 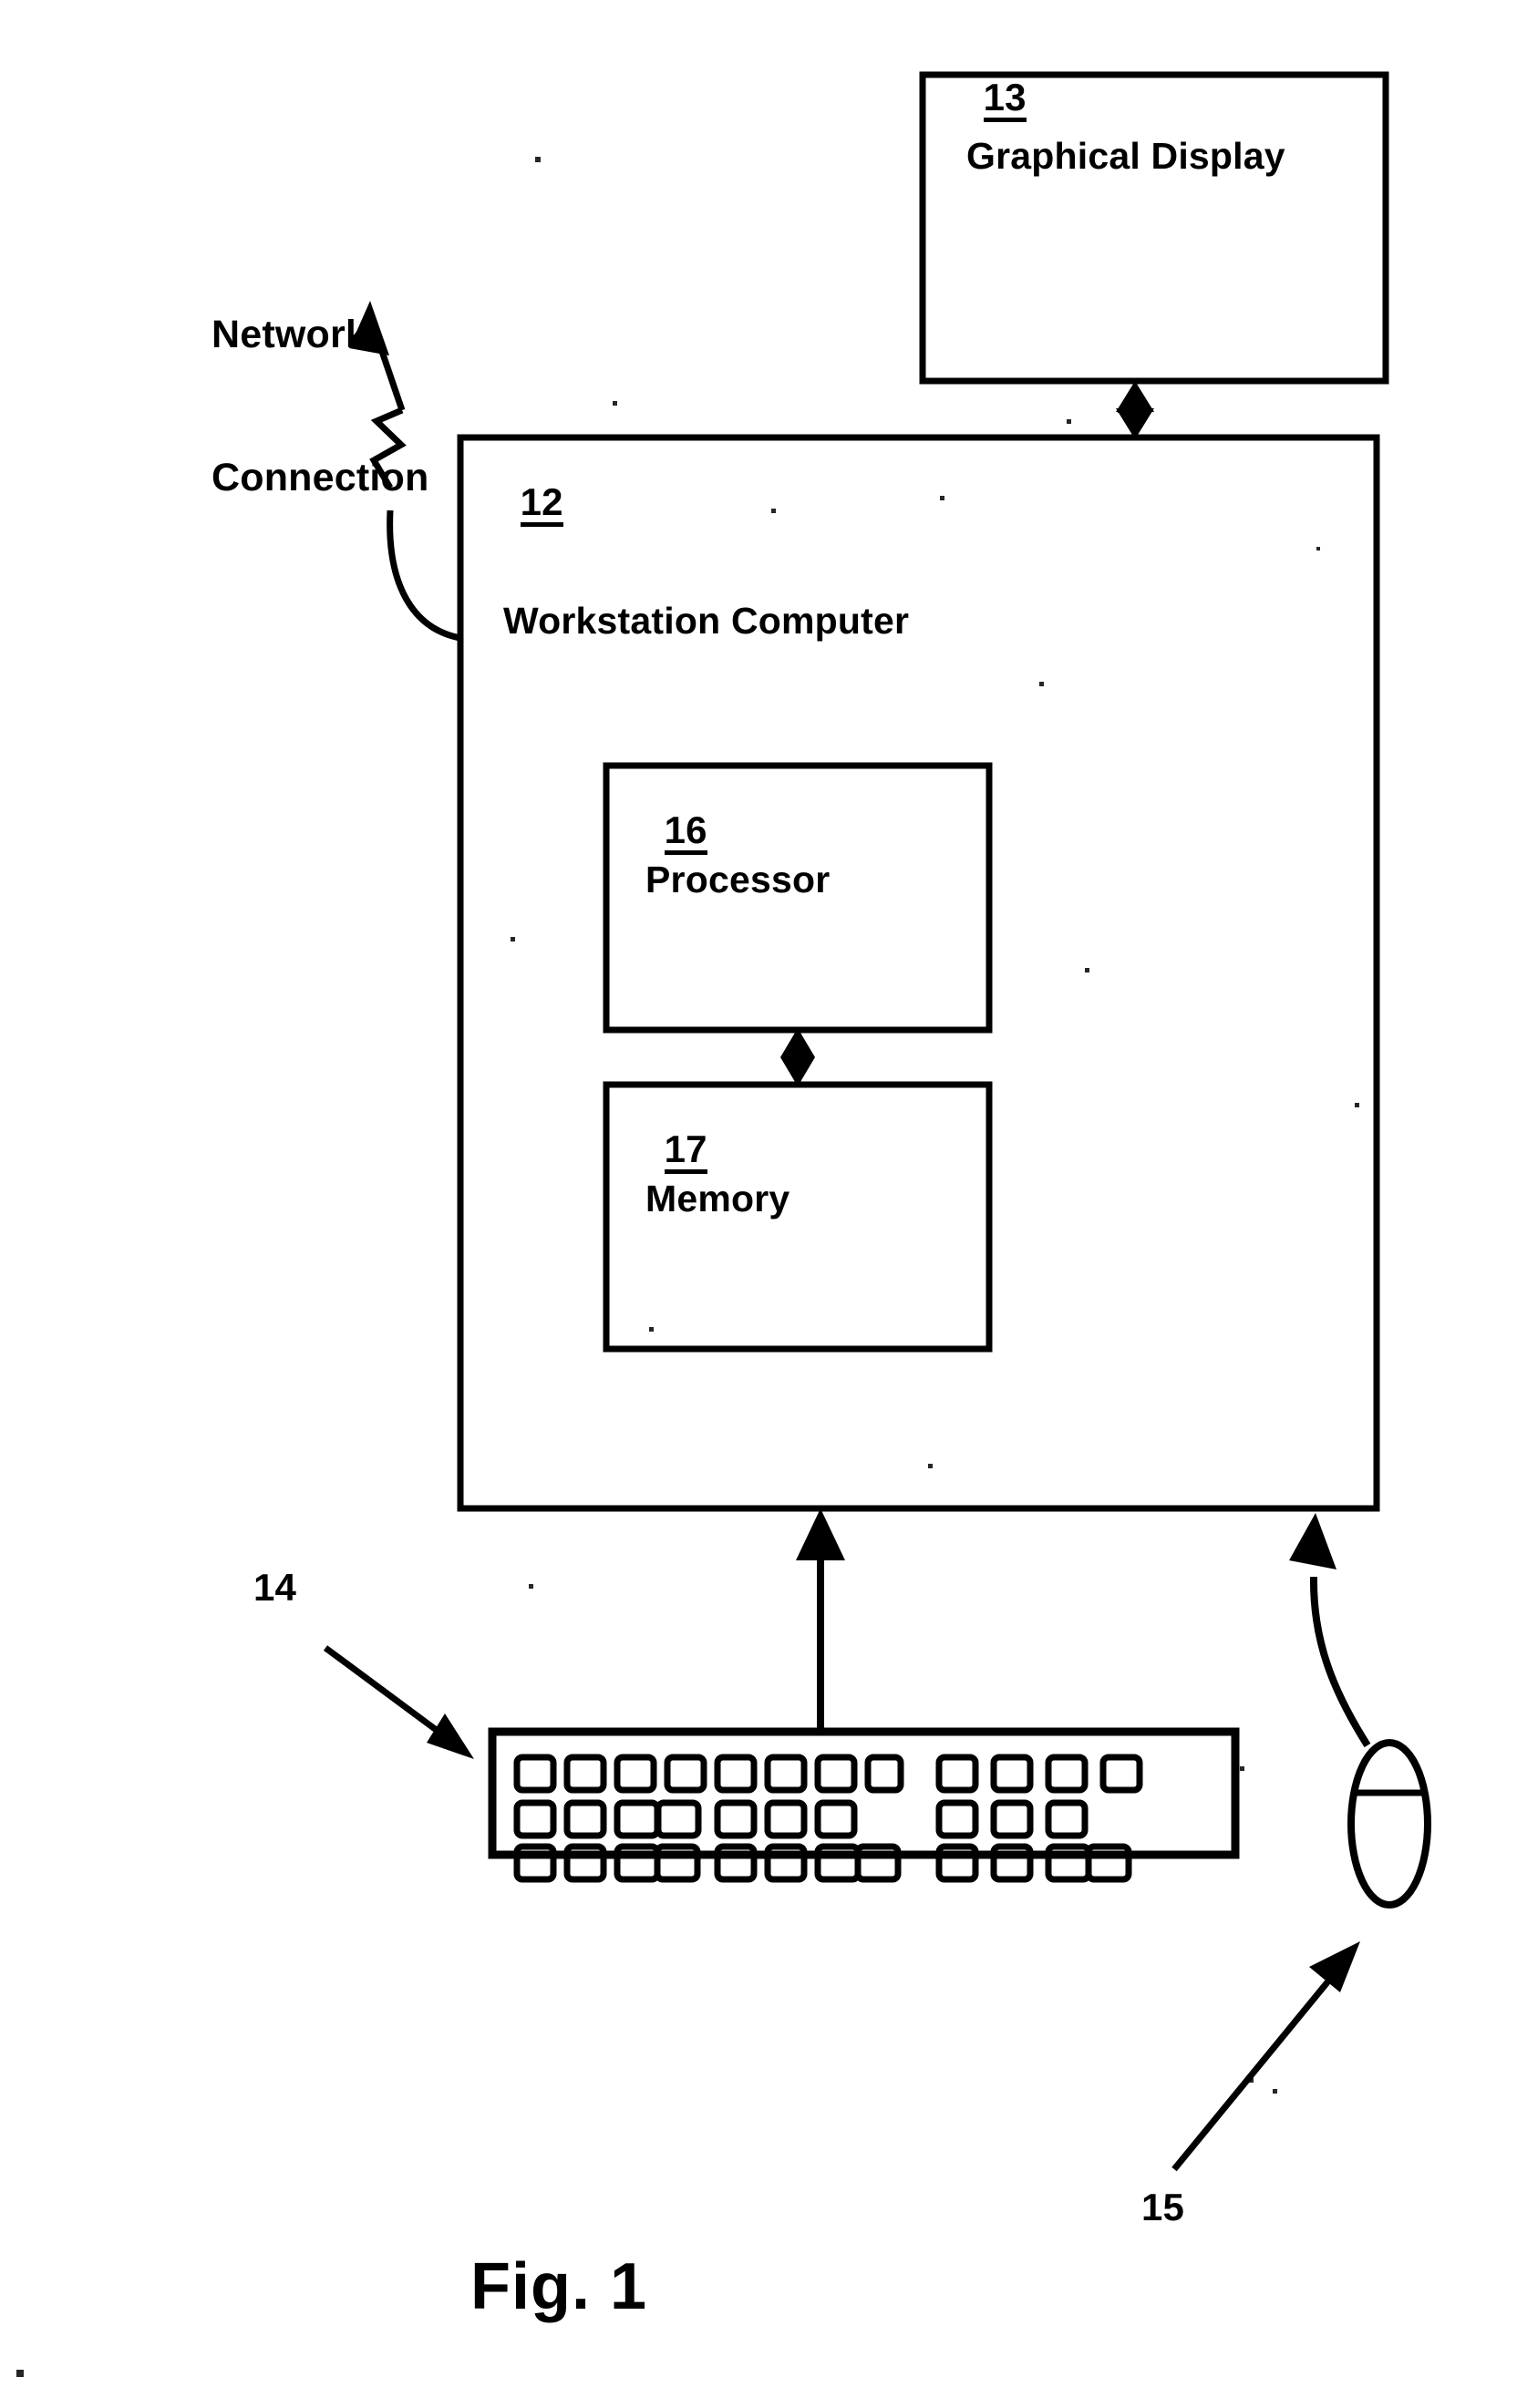 What do you see at coordinates (706, 621) in the screenshot?
I see `workstation-computer-title: Workstation Computer` at bounding box center [706, 621].